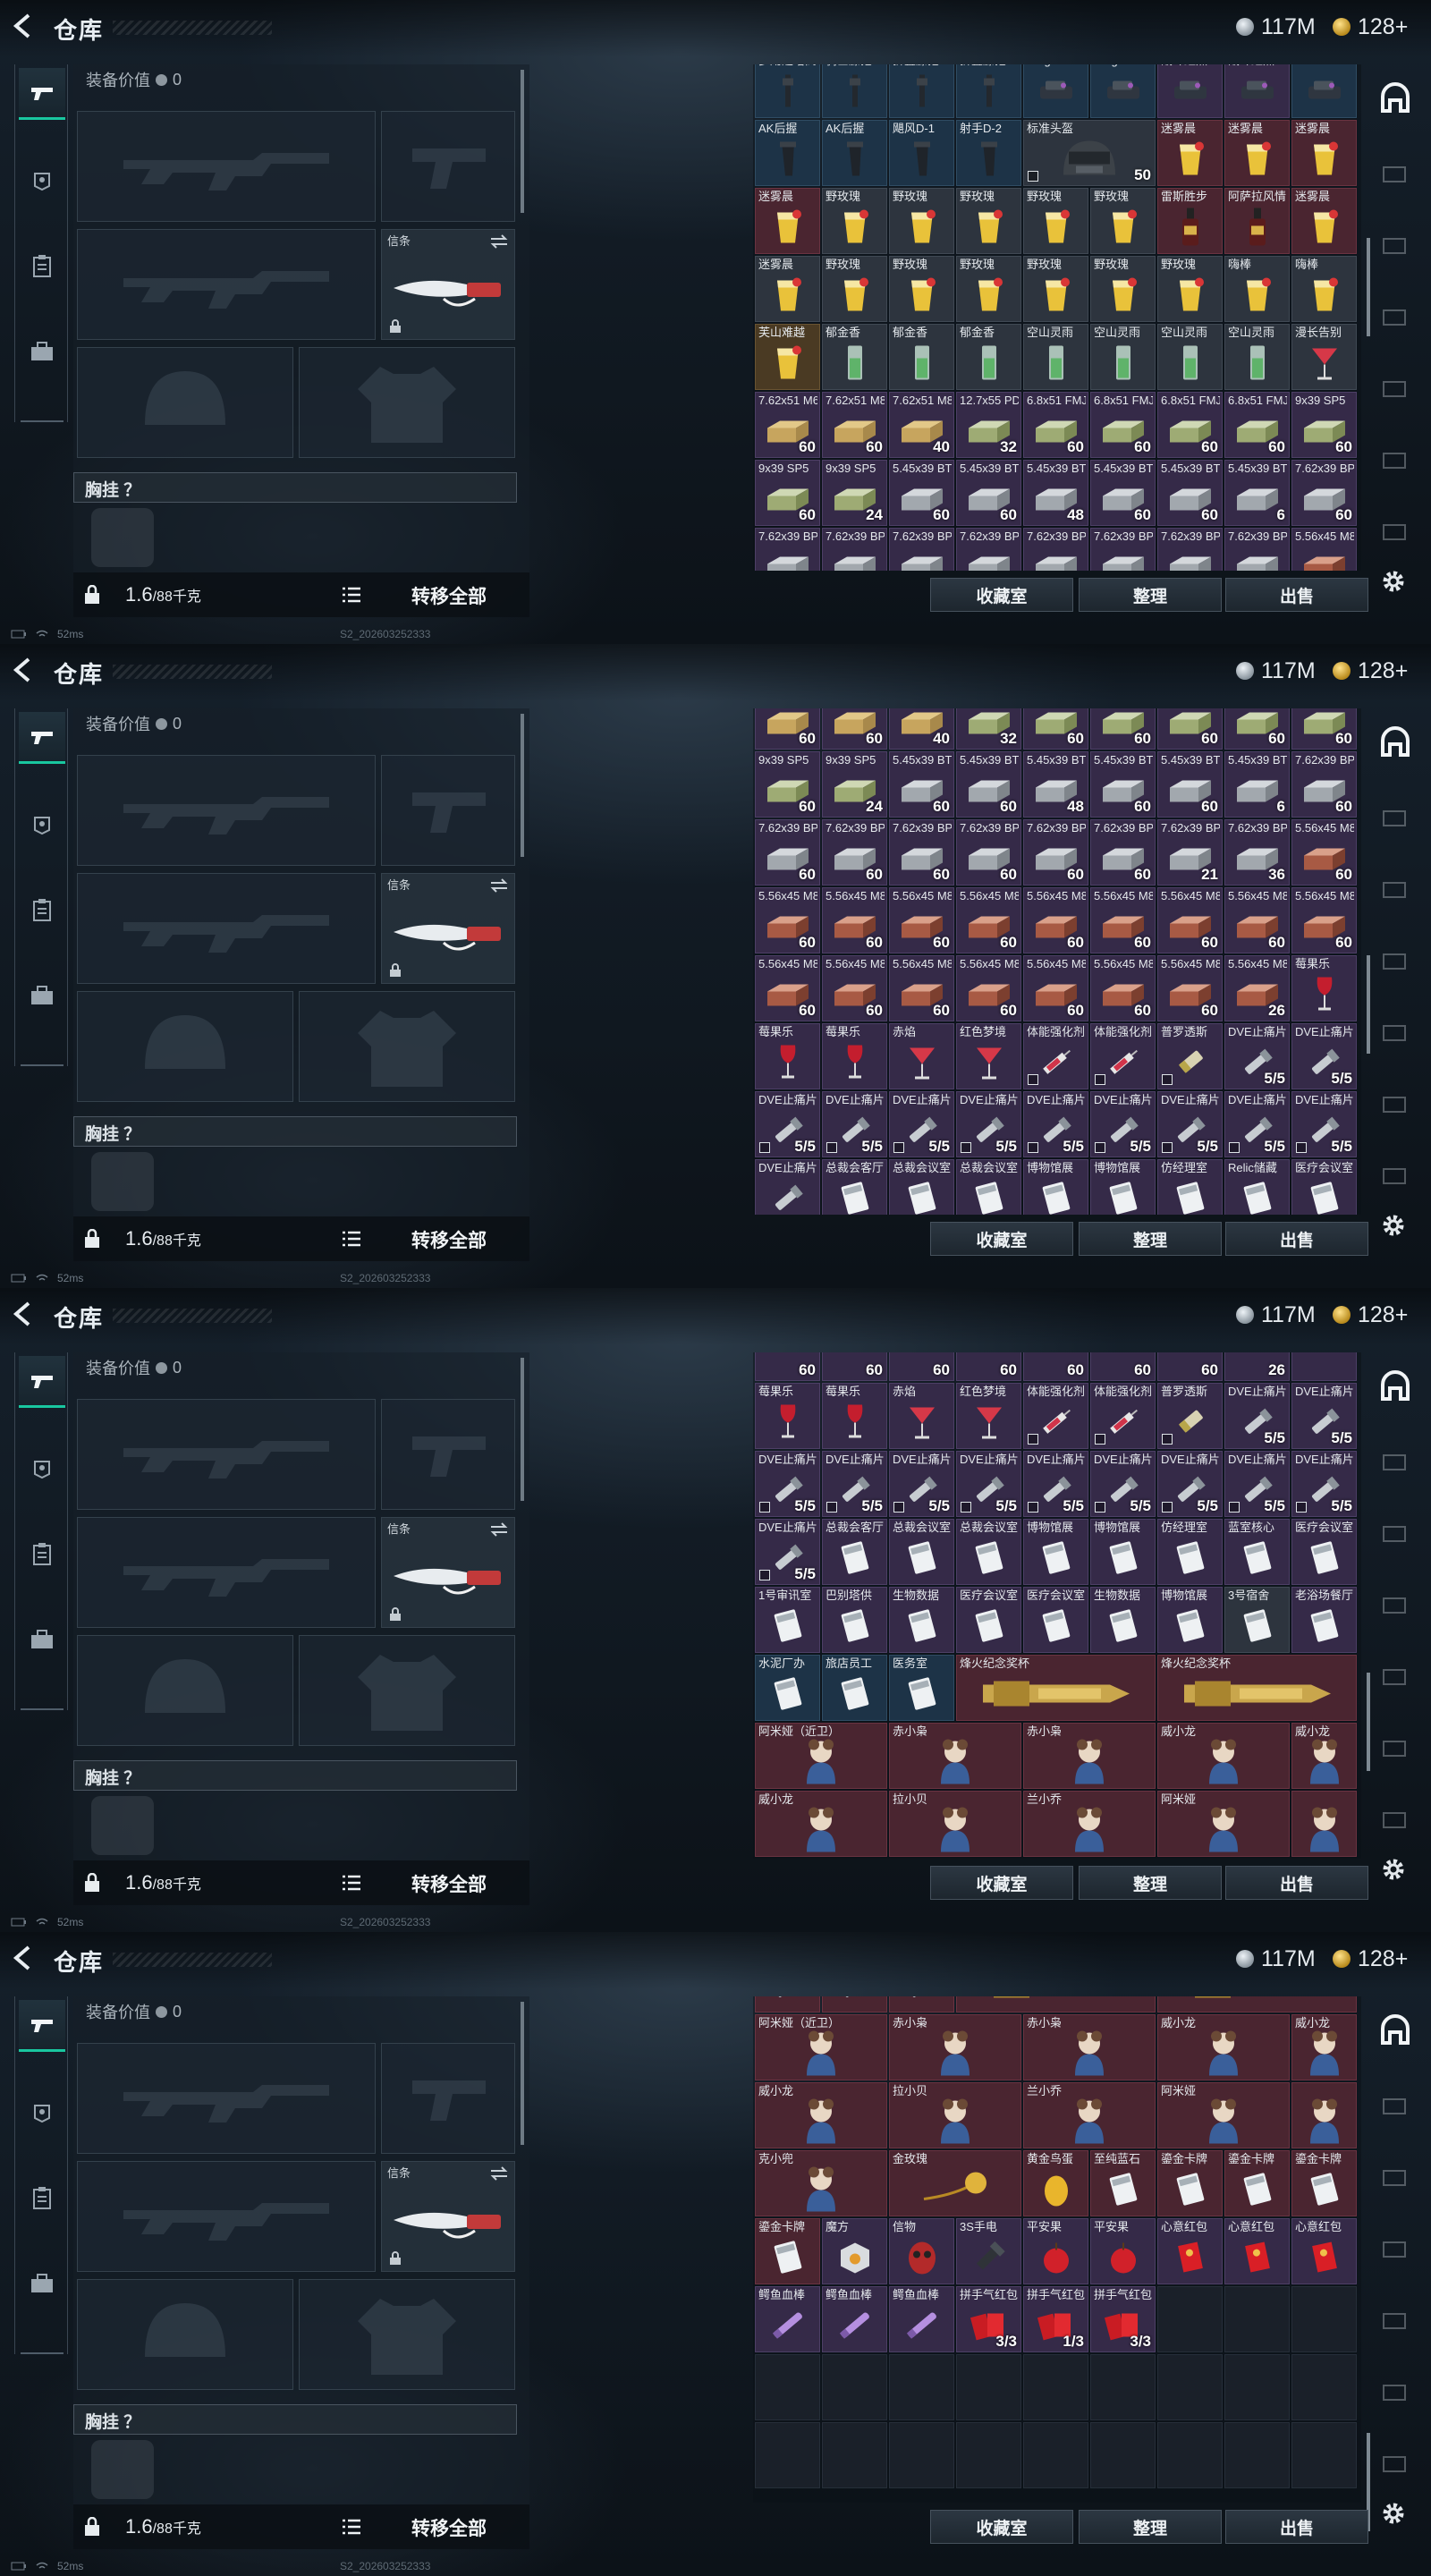  Describe the element at coordinates (407, 1046) in the screenshot. I see `armor-slot` at that location.